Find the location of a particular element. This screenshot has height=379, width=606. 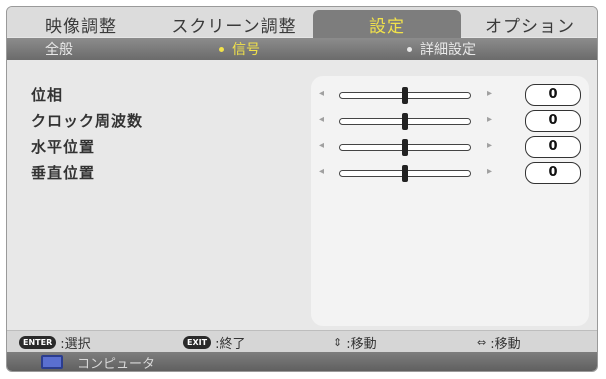

slider-row-h-position: ◂ ▸ 0 is located at coordinates (450, 147).